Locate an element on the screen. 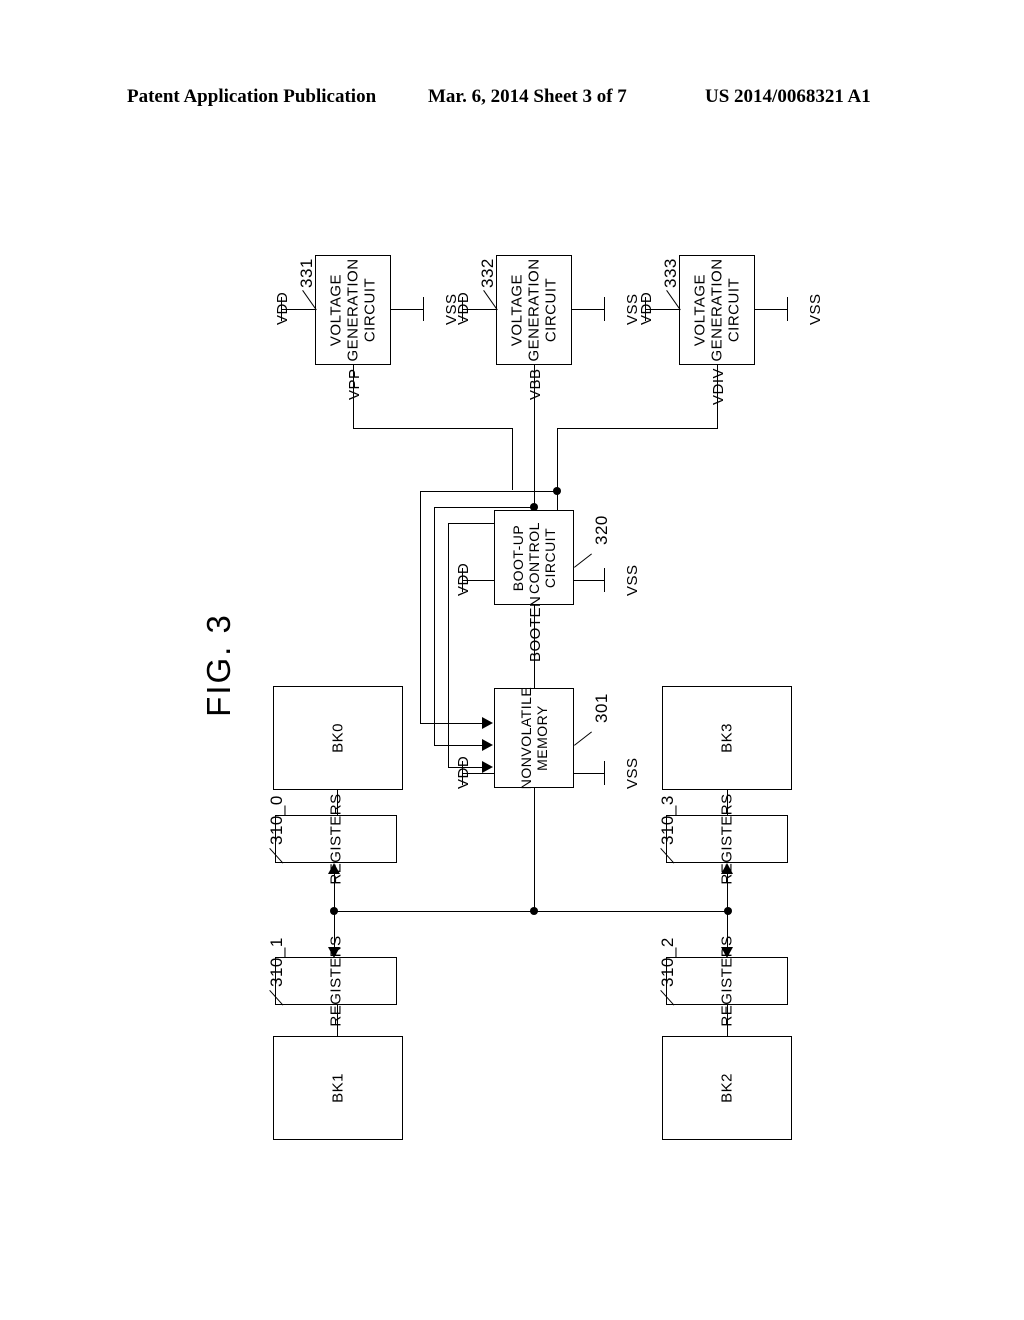 The image size is (1024, 1320). voltage-generation-circuit-333: VOLTAGE GENERATION CIRCUIT is located at coordinates (717, 310).